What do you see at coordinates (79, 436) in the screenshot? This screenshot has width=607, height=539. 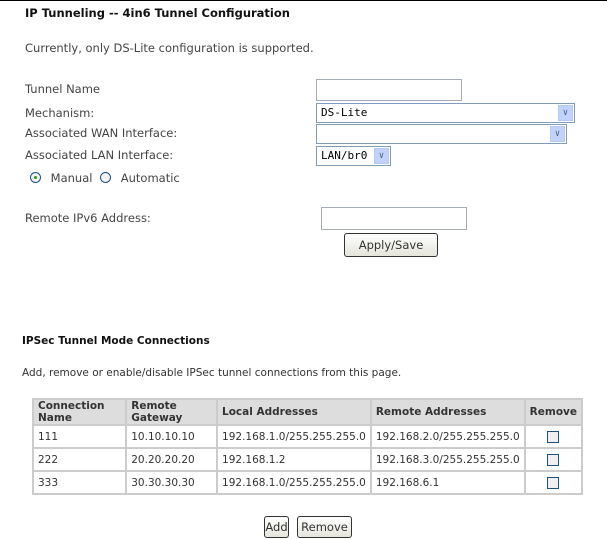 I see `connection-name: 111` at bounding box center [79, 436].